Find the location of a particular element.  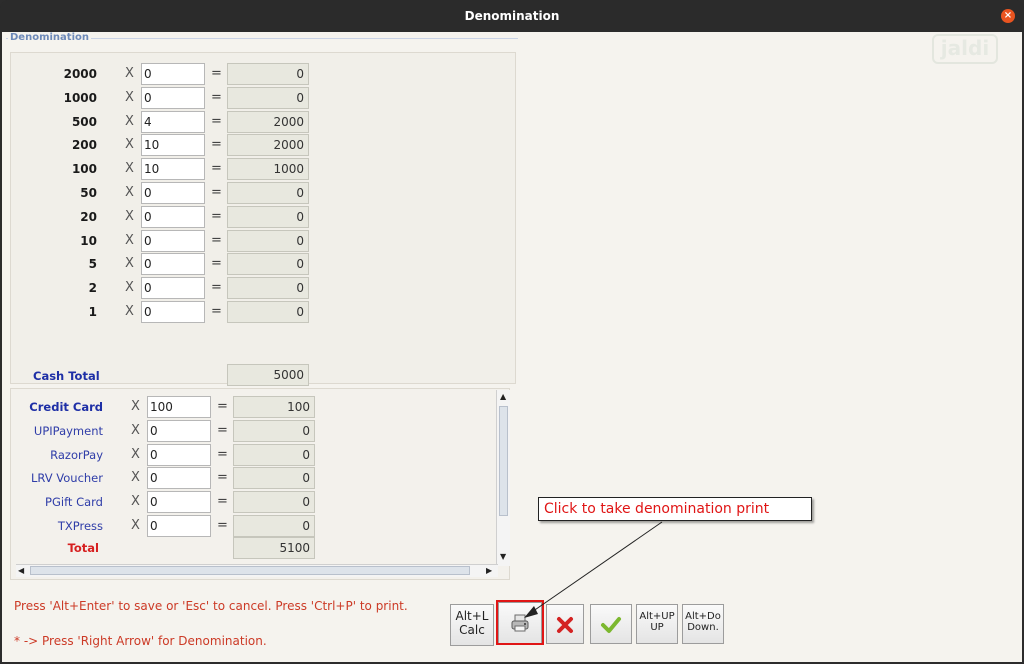

payment-row: LRV Voucher X 0 = 0 is located at coordinates (166, 478).